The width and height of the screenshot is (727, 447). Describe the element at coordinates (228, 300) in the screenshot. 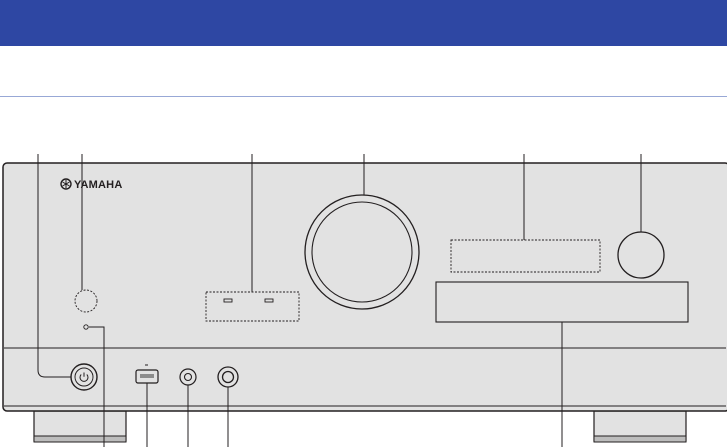

I see `indicator-left` at that location.